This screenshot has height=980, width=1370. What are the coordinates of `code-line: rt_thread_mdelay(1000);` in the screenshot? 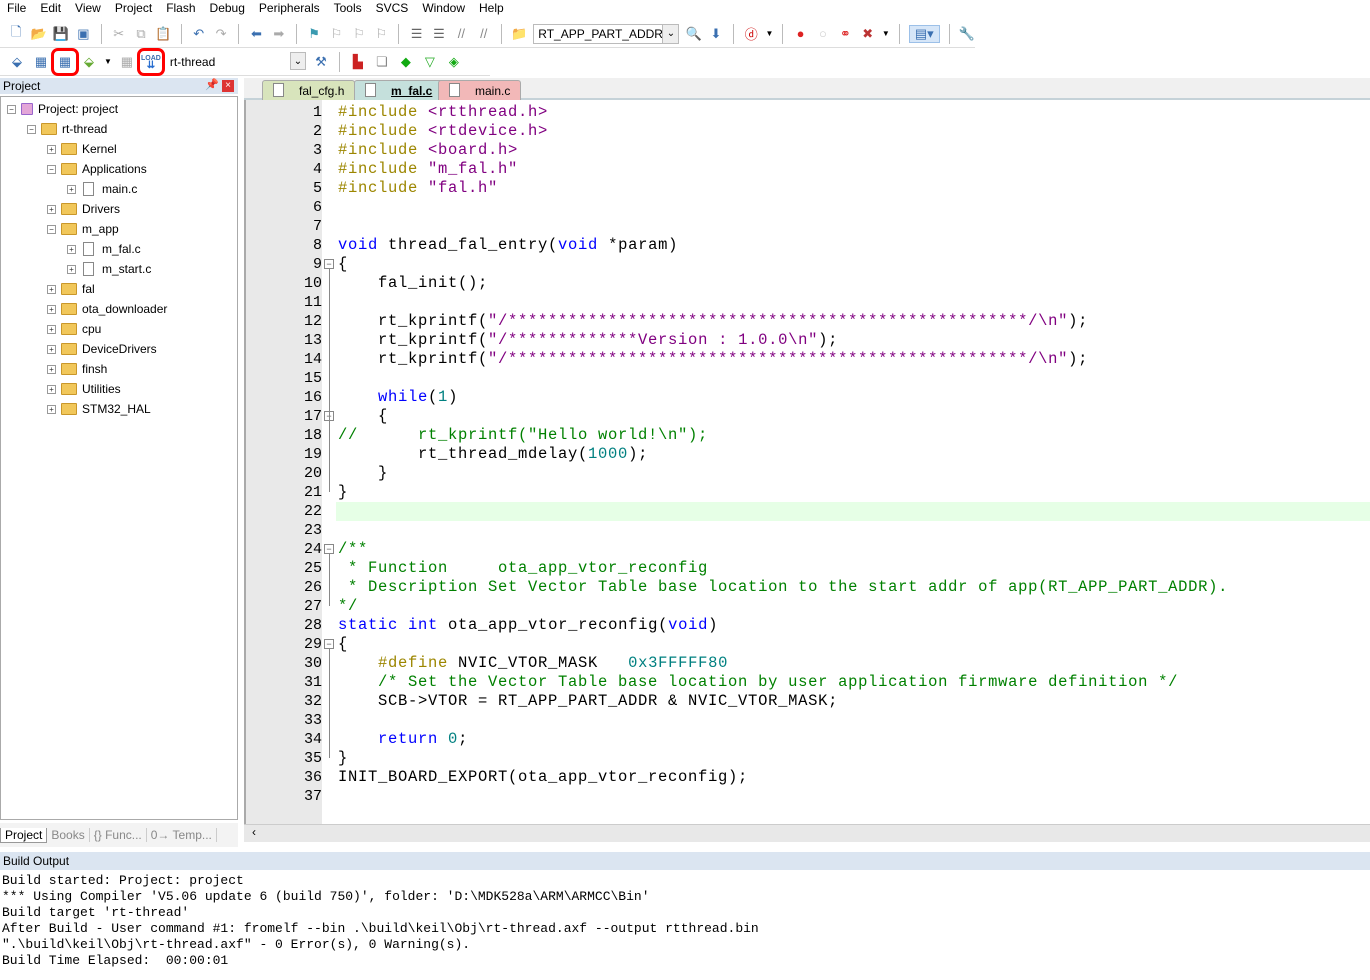 It's located at (493, 454).